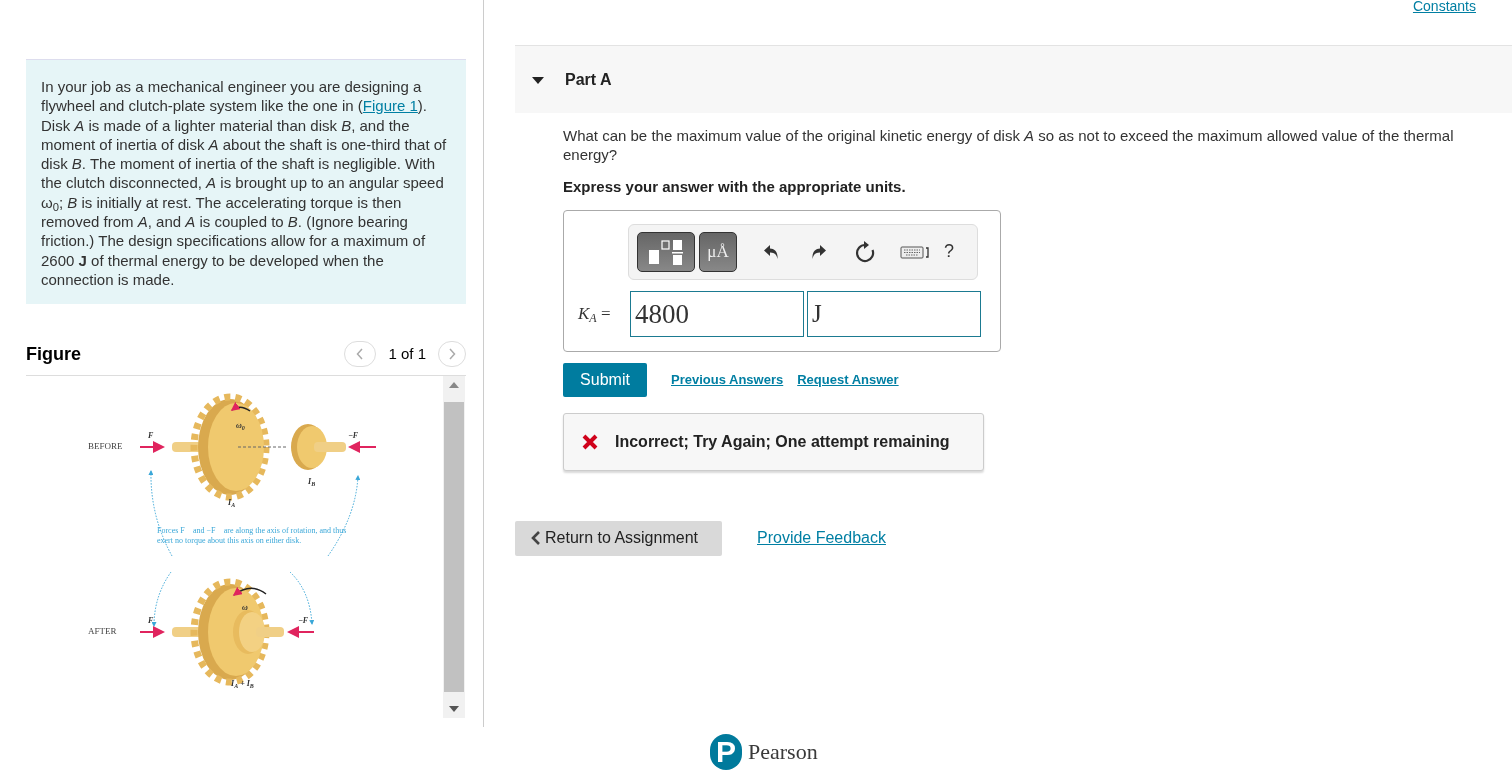 Image resolution: width=1512 pixels, height=783 pixels. What do you see at coordinates (772, 251) in the screenshot?
I see `undo-icon` at bounding box center [772, 251].